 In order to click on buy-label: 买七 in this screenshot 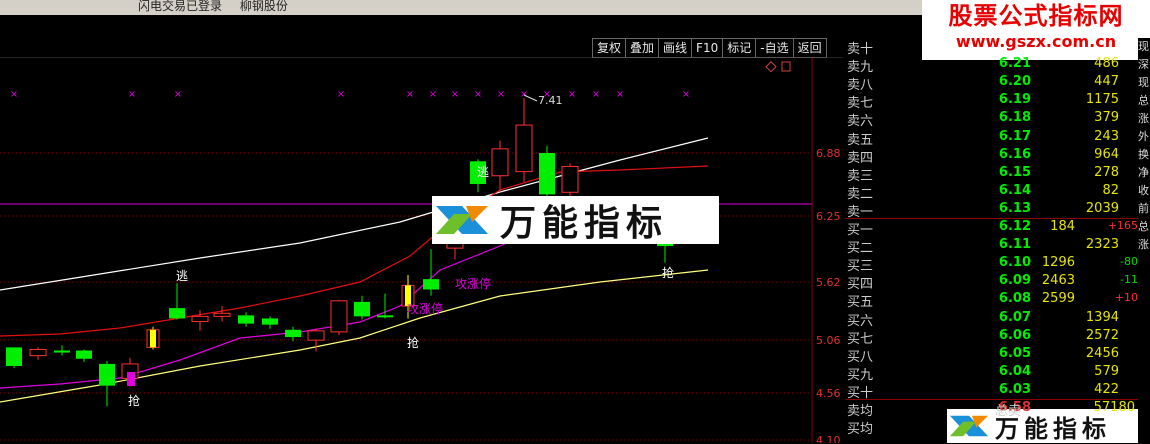, I will do `click(860, 339)`.